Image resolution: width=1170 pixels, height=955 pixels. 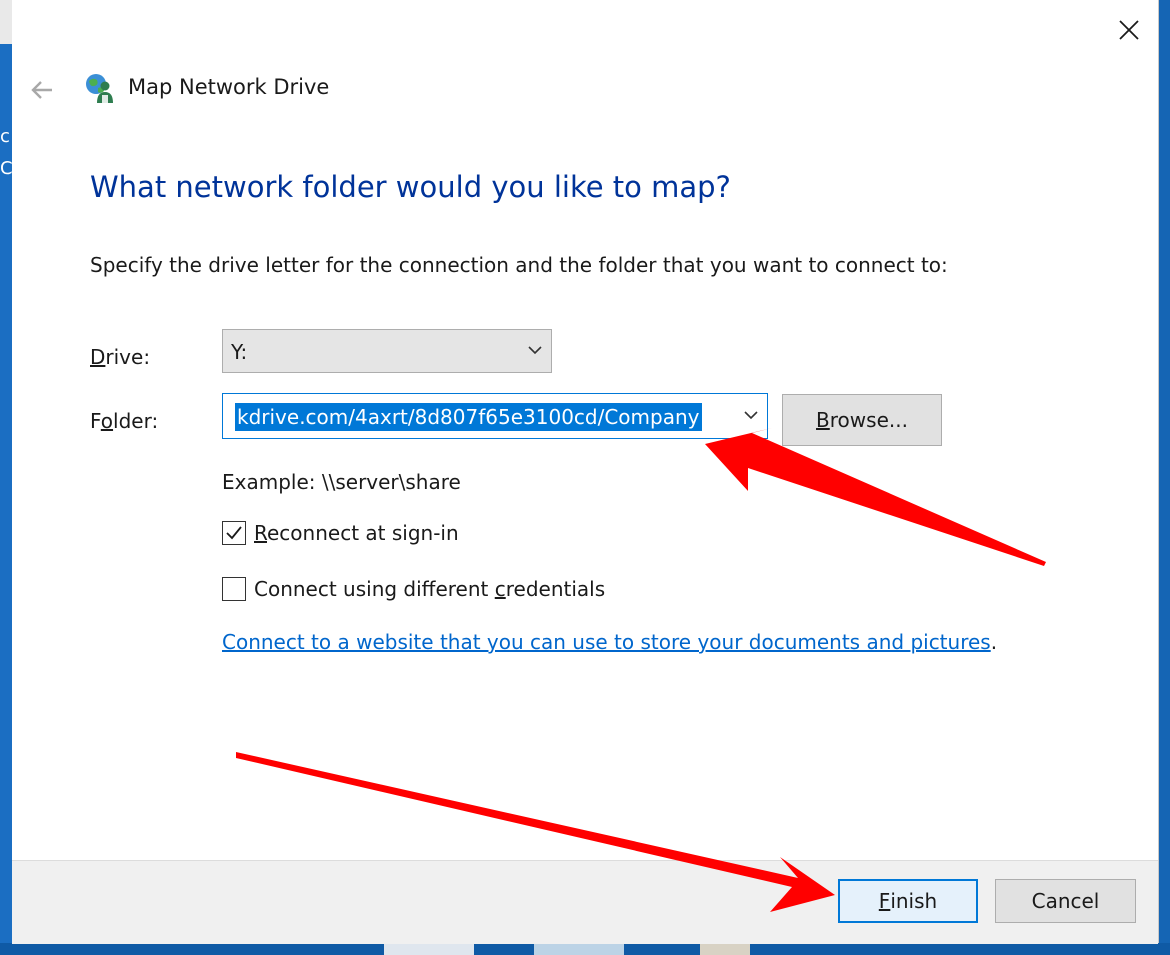 What do you see at coordinates (260, 533) in the screenshot?
I see `reconnect-accesskey: R` at bounding box center [260, 533].